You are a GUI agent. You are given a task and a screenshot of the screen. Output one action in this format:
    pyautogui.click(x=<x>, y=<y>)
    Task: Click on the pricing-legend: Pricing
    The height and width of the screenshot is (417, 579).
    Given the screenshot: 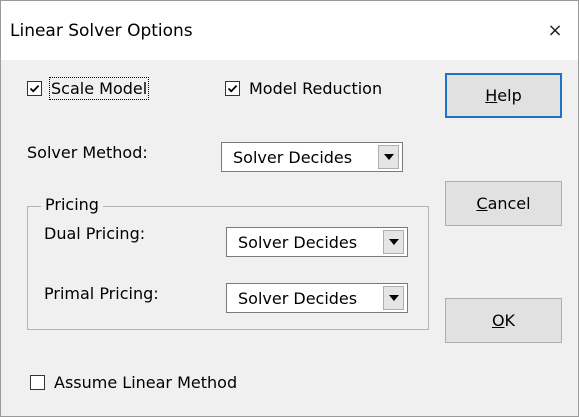 What is the action you would take?
    pyautogui.click(x=72, y=204)
    